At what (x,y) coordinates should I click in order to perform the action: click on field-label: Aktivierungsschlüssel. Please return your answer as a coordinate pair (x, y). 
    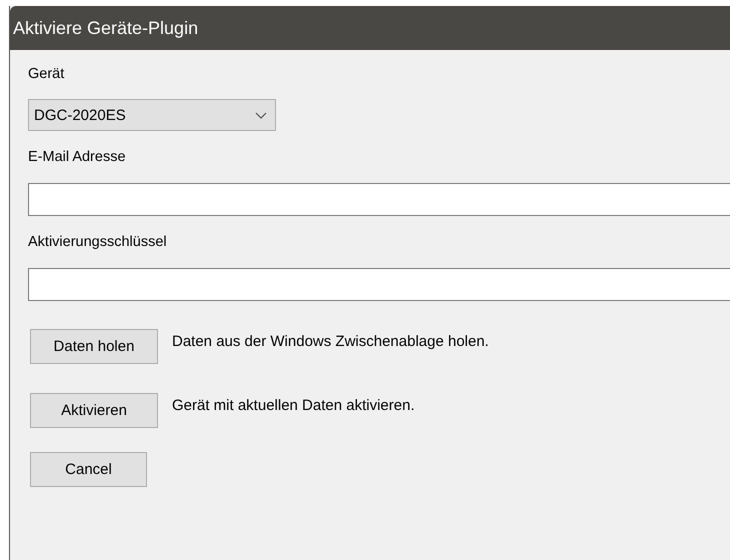
    Looking at the image, I should click on (97, 242).